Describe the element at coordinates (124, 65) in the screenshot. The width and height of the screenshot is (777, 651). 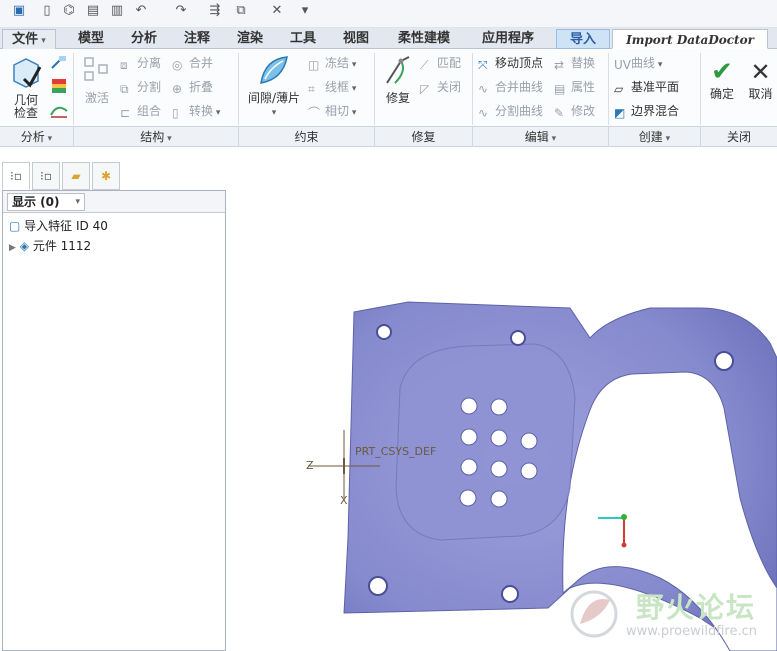
I see `separate-icon: ⧈` at that location.